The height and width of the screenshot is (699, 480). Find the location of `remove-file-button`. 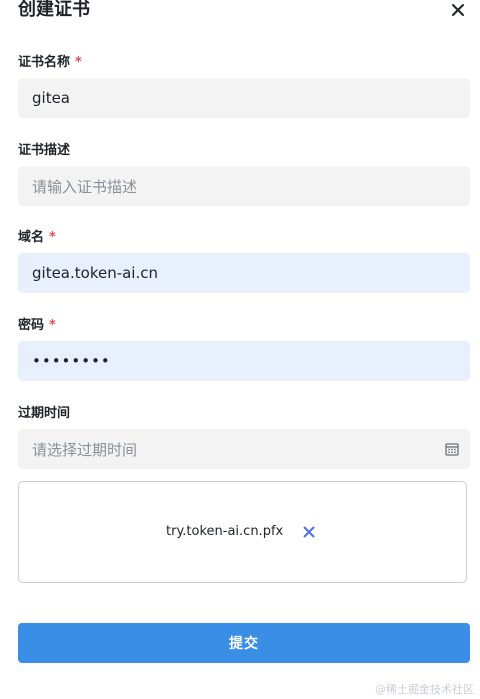

remove-file-button is located at coordinates (309, 532).